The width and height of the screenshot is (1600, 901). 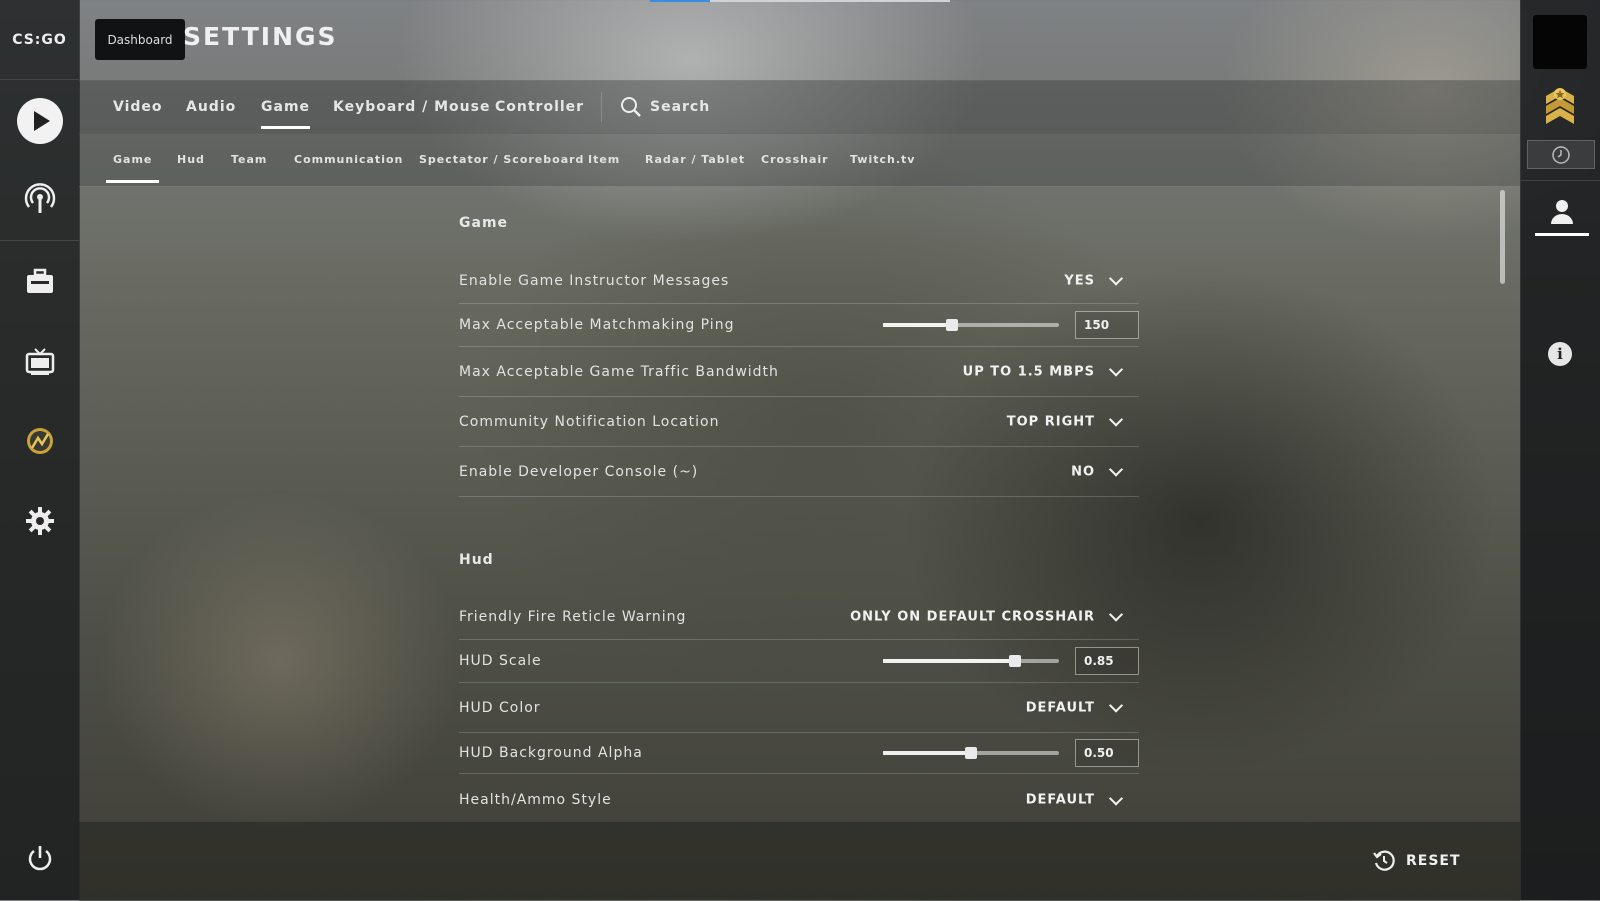 What do you see at coordinates (799, 325) in the screenshot?
I see `setting-row: Max Acceptable Matchmaking Ping 150` at bounding box center [799, 325].